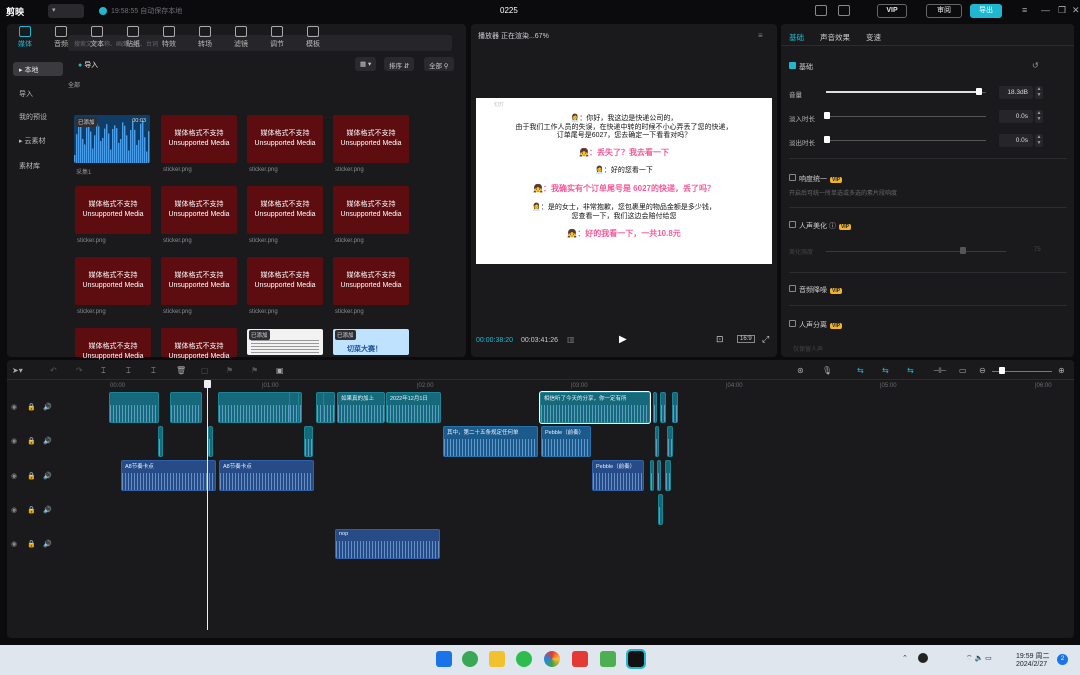 This screenshot has width=1080, height=675. I want to click on remote-icon, so click(608, 659).